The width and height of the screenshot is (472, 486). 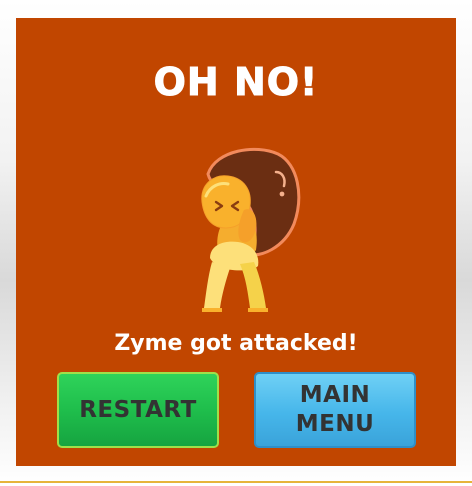 What do you see at coordinates (251, 229) in the screenshot?
I see `zyme-character-carrying-boulder-icon` at bounding box center [251, 229].